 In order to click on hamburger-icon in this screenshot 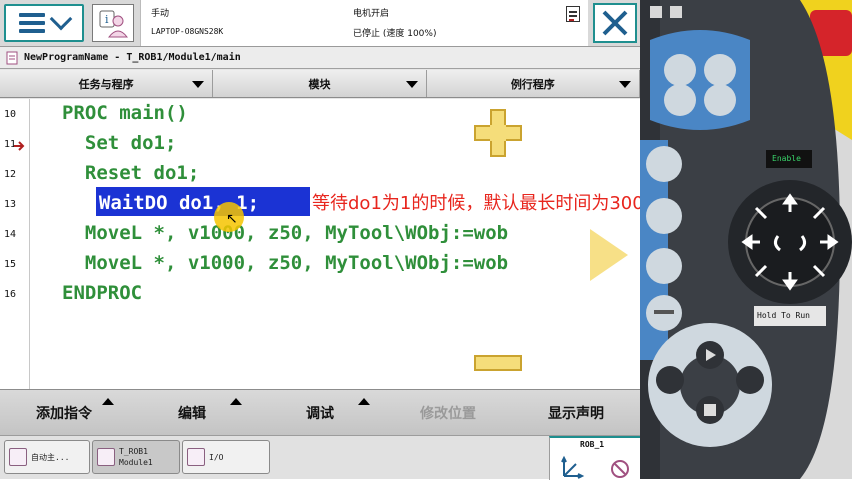, I will do `click(32, 23)`.